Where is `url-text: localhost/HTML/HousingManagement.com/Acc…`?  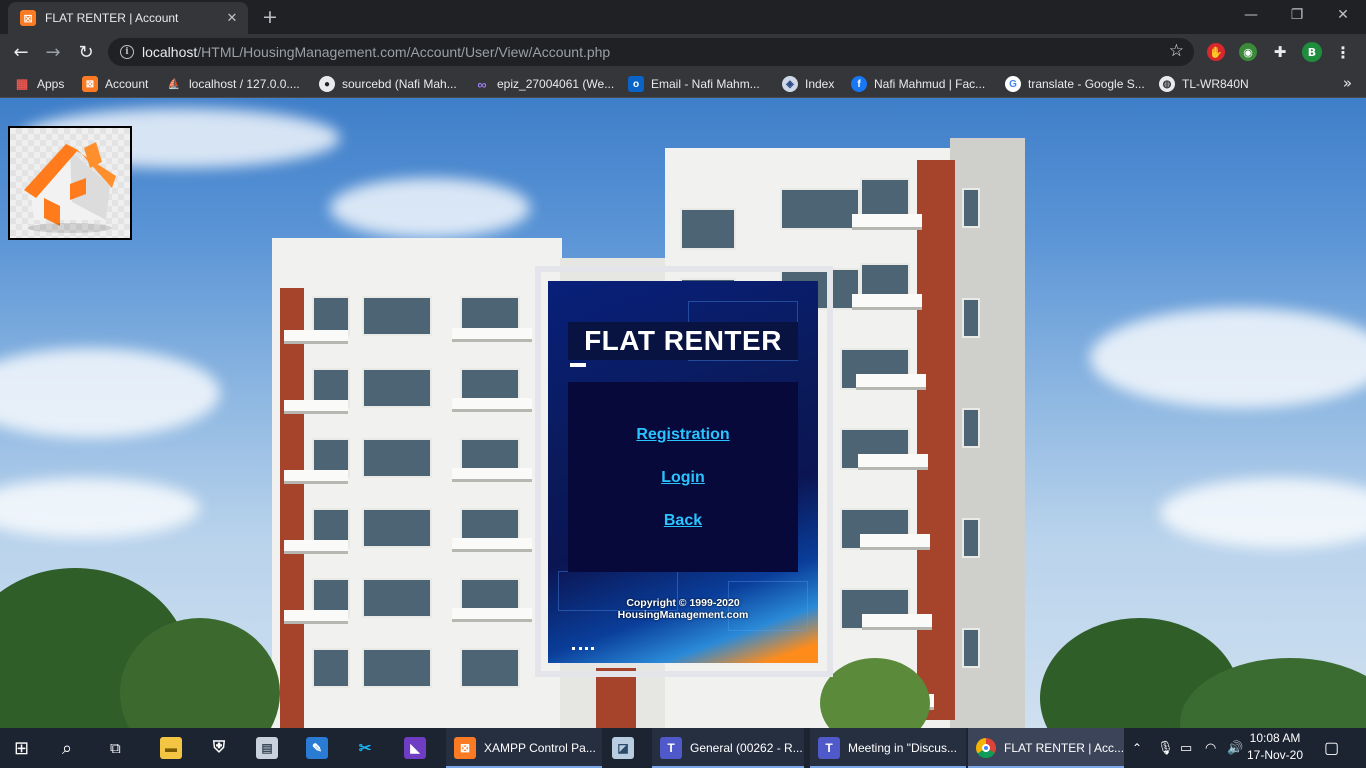
url-text: localhost/HTML/HousingManagement.com/Acc… is located at coordinates (376, 52).